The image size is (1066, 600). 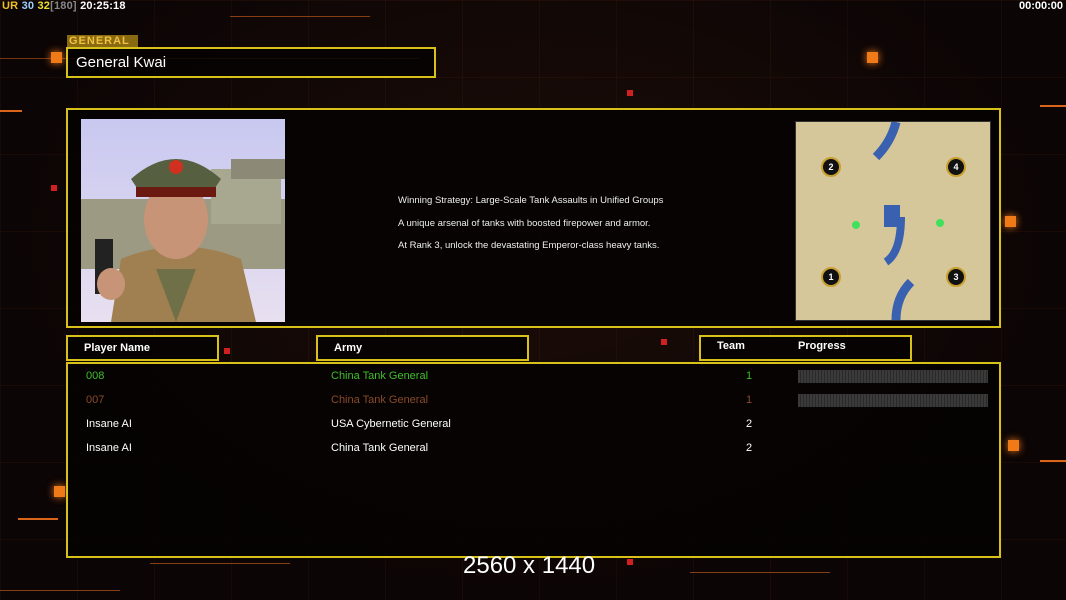 I want to click on status-bar: UR 30 32[180] 20:25:18, so click(x=64, y=6).